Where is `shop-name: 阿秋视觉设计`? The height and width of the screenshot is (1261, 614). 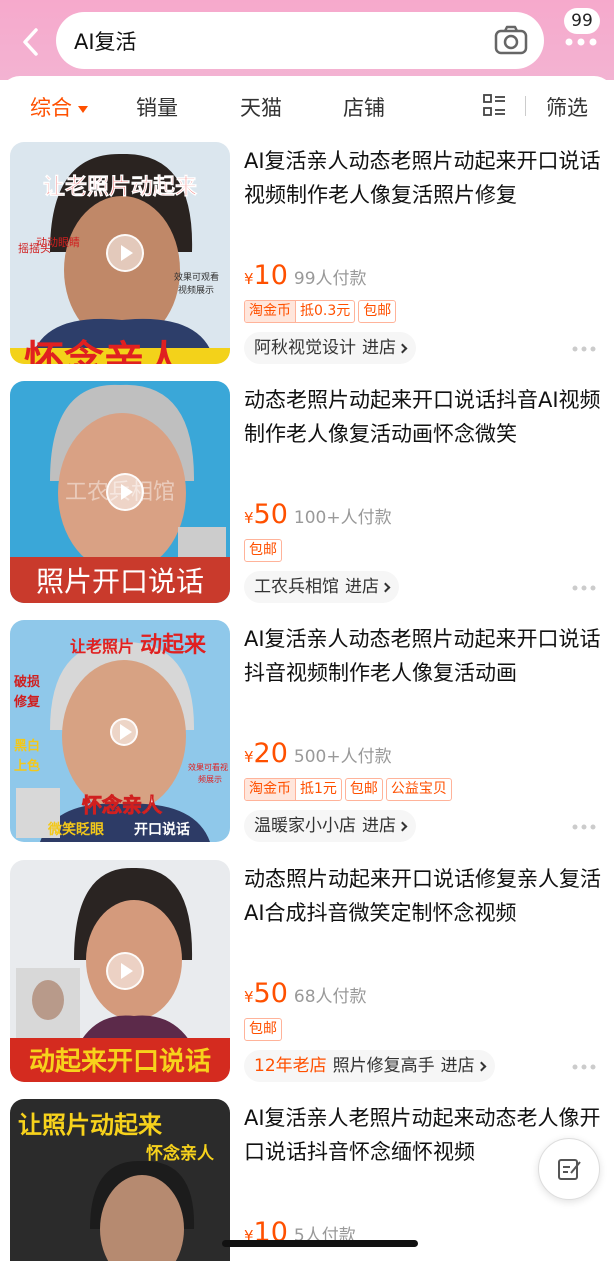
shop-name: 阿秋视觉设计 is located at coordinates (305, 348).